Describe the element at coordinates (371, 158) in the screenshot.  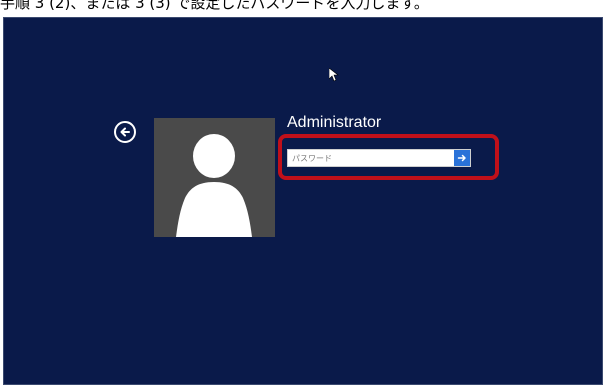
I see `password-input` at that location.